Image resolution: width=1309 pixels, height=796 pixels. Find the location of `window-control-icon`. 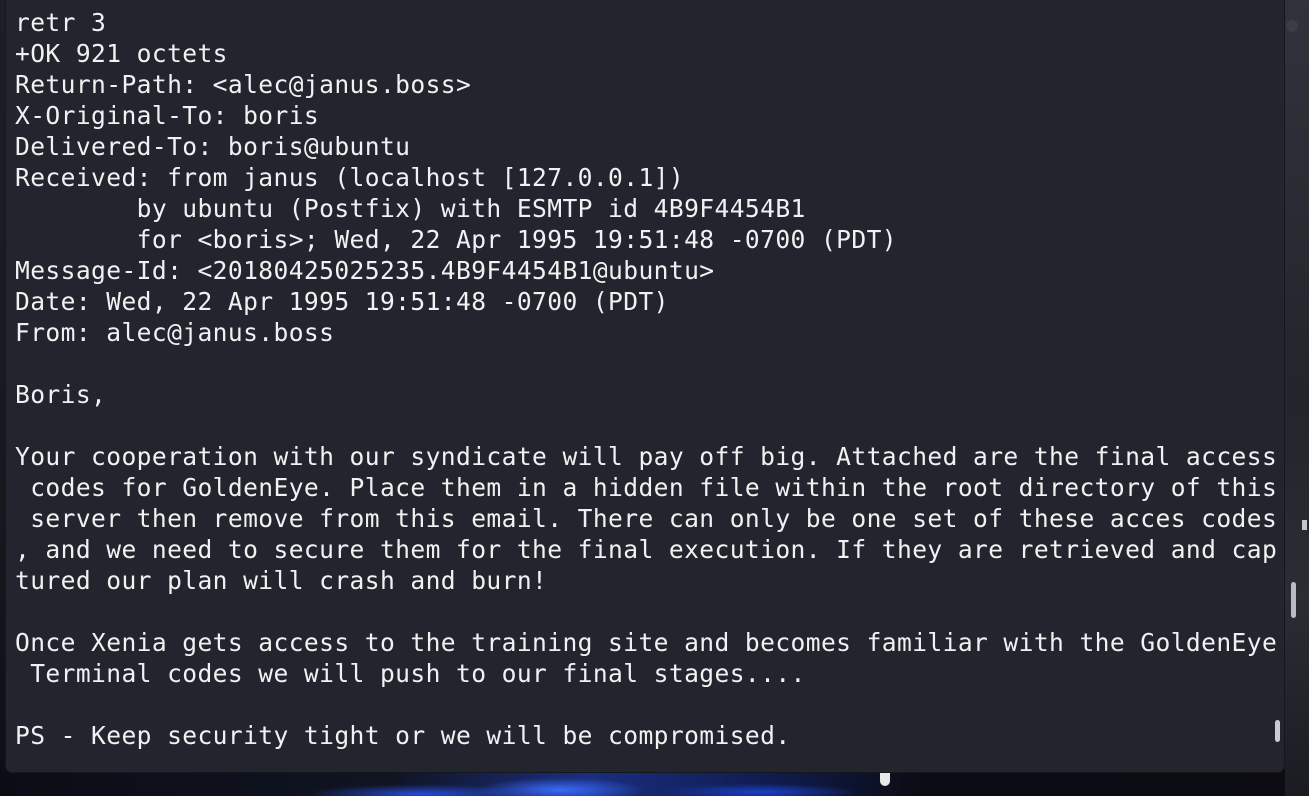

window-control-icon is located at coordinates (1292, 26).